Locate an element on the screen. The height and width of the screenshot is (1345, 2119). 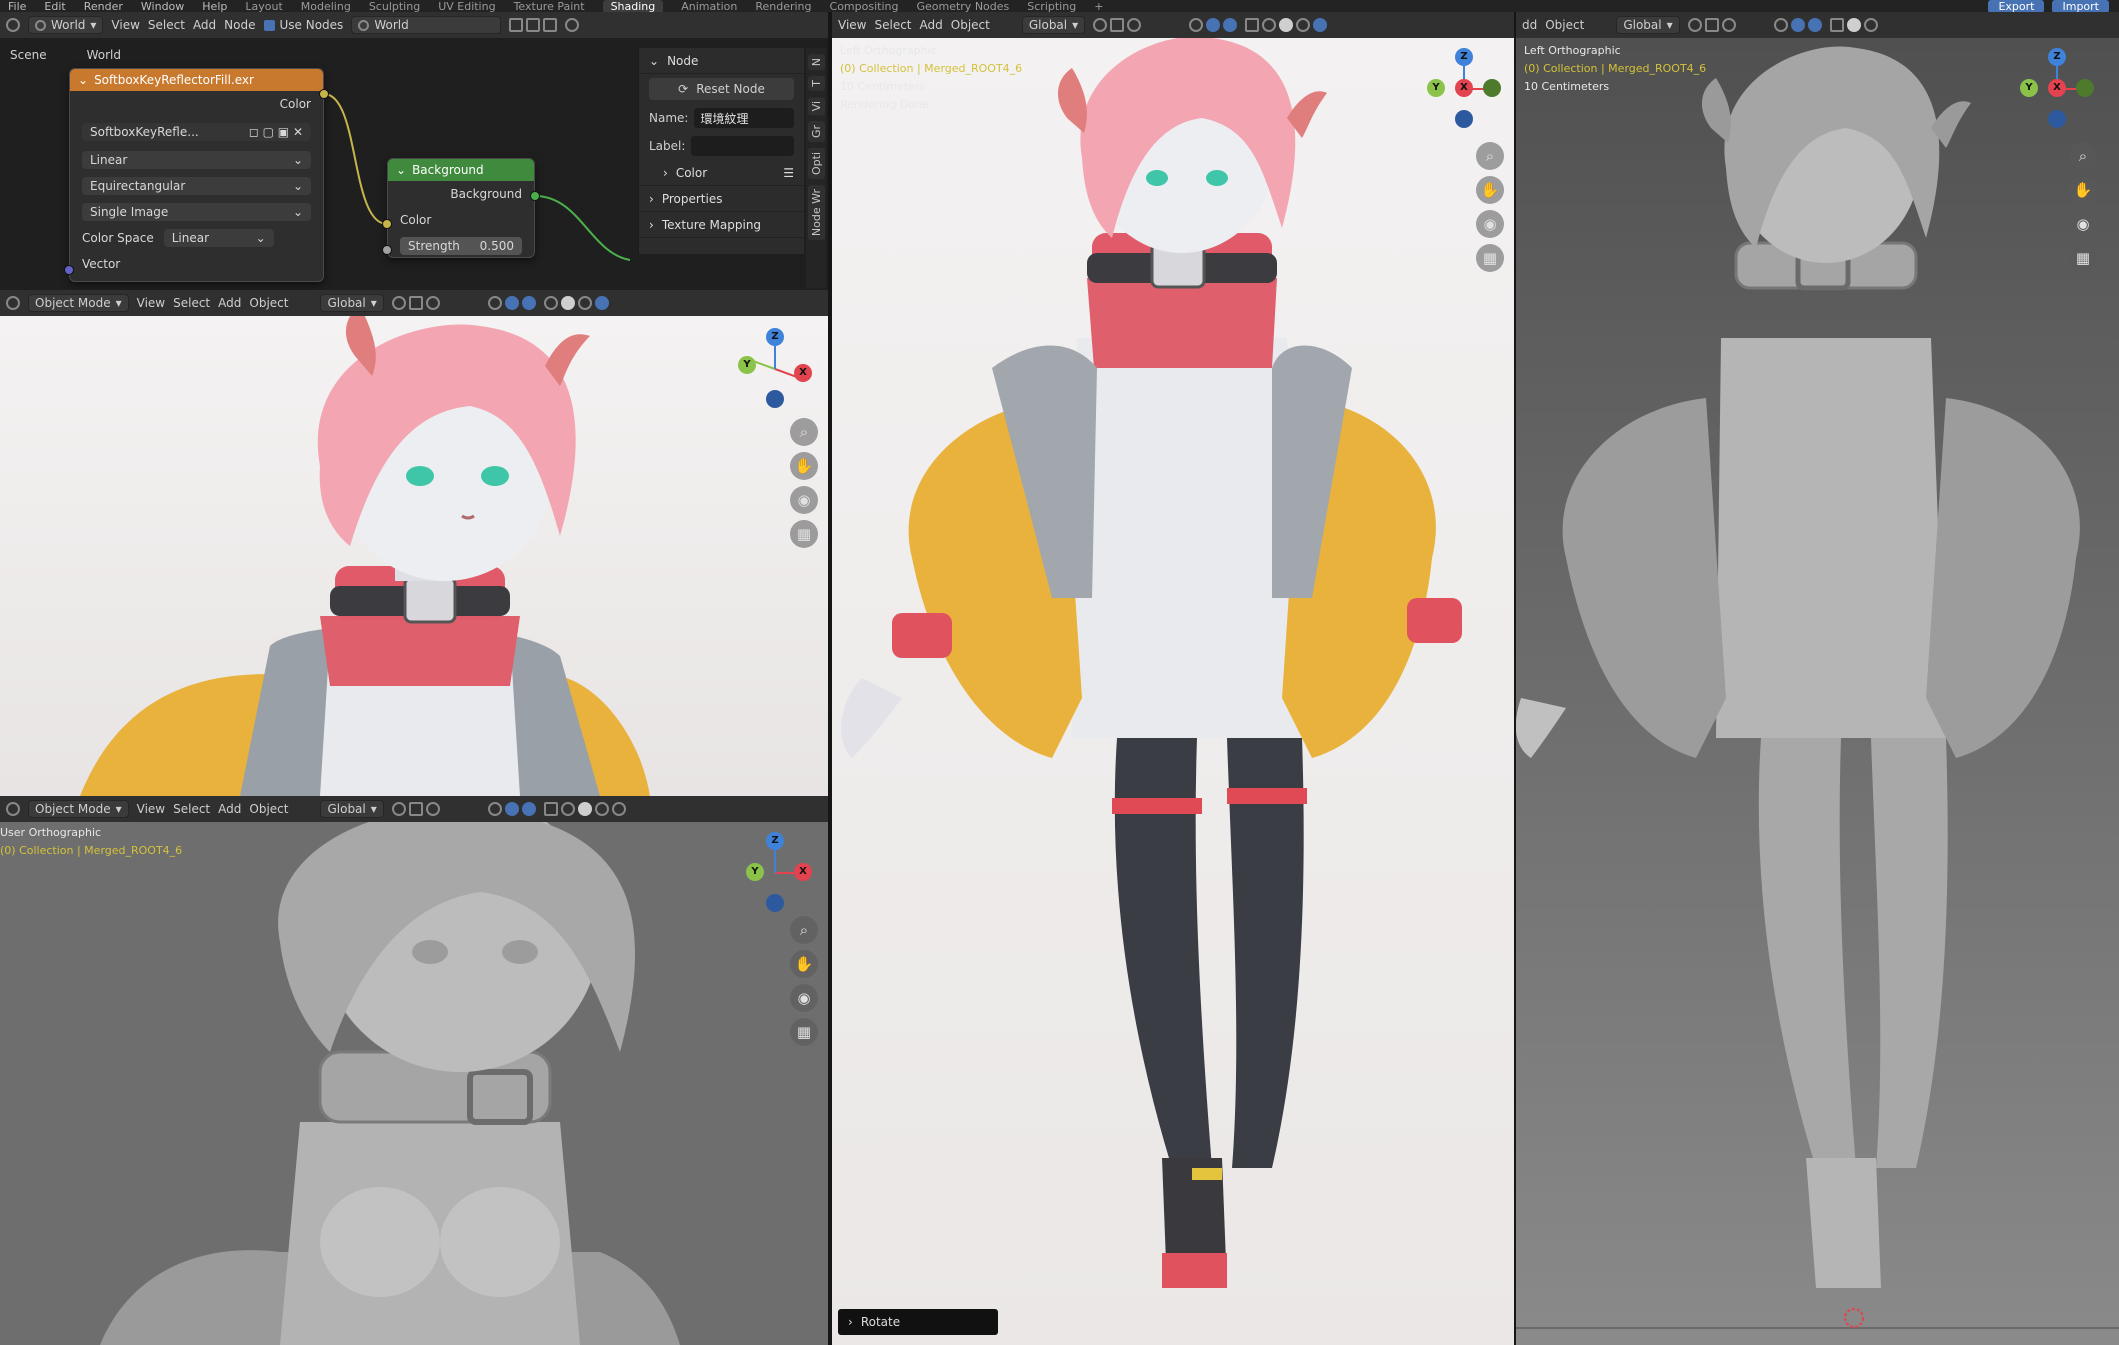
node-label-field is located at coordinates (742, 146).